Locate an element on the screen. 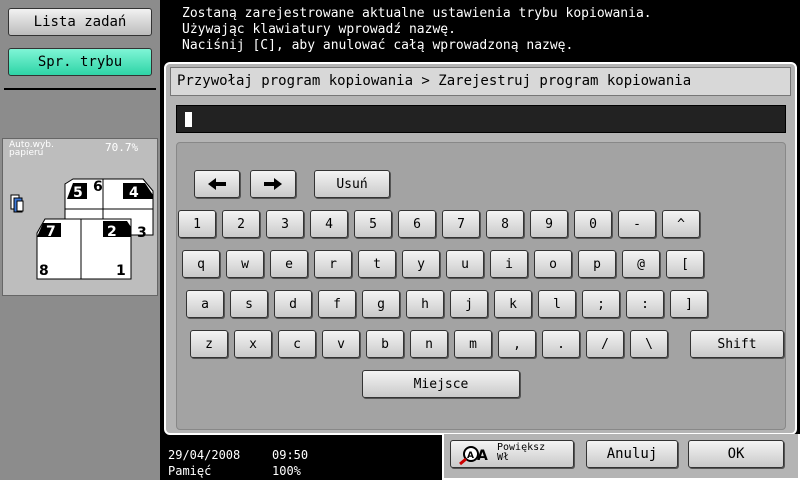  key-row3-10: : is located at coordinates (645, 304).